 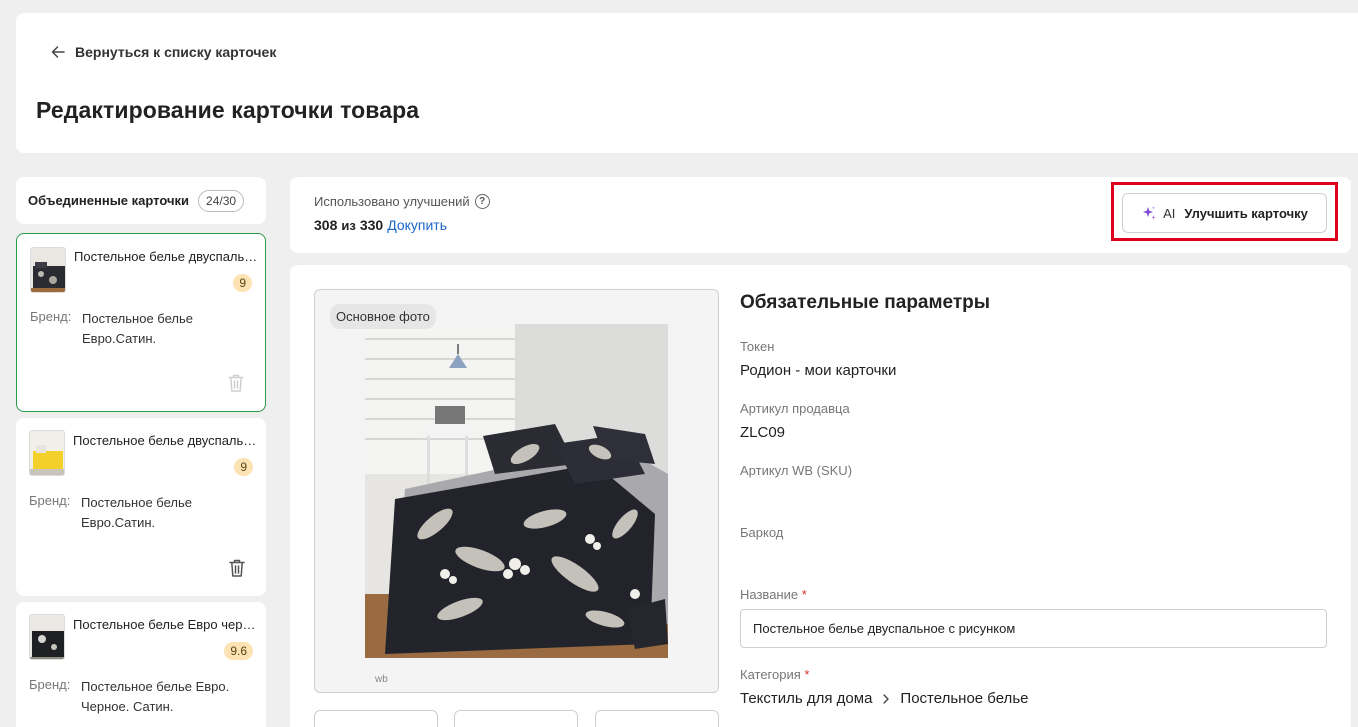 I want to click on seller-sku-label: Артикул продавца, so click(x=795, y=408).